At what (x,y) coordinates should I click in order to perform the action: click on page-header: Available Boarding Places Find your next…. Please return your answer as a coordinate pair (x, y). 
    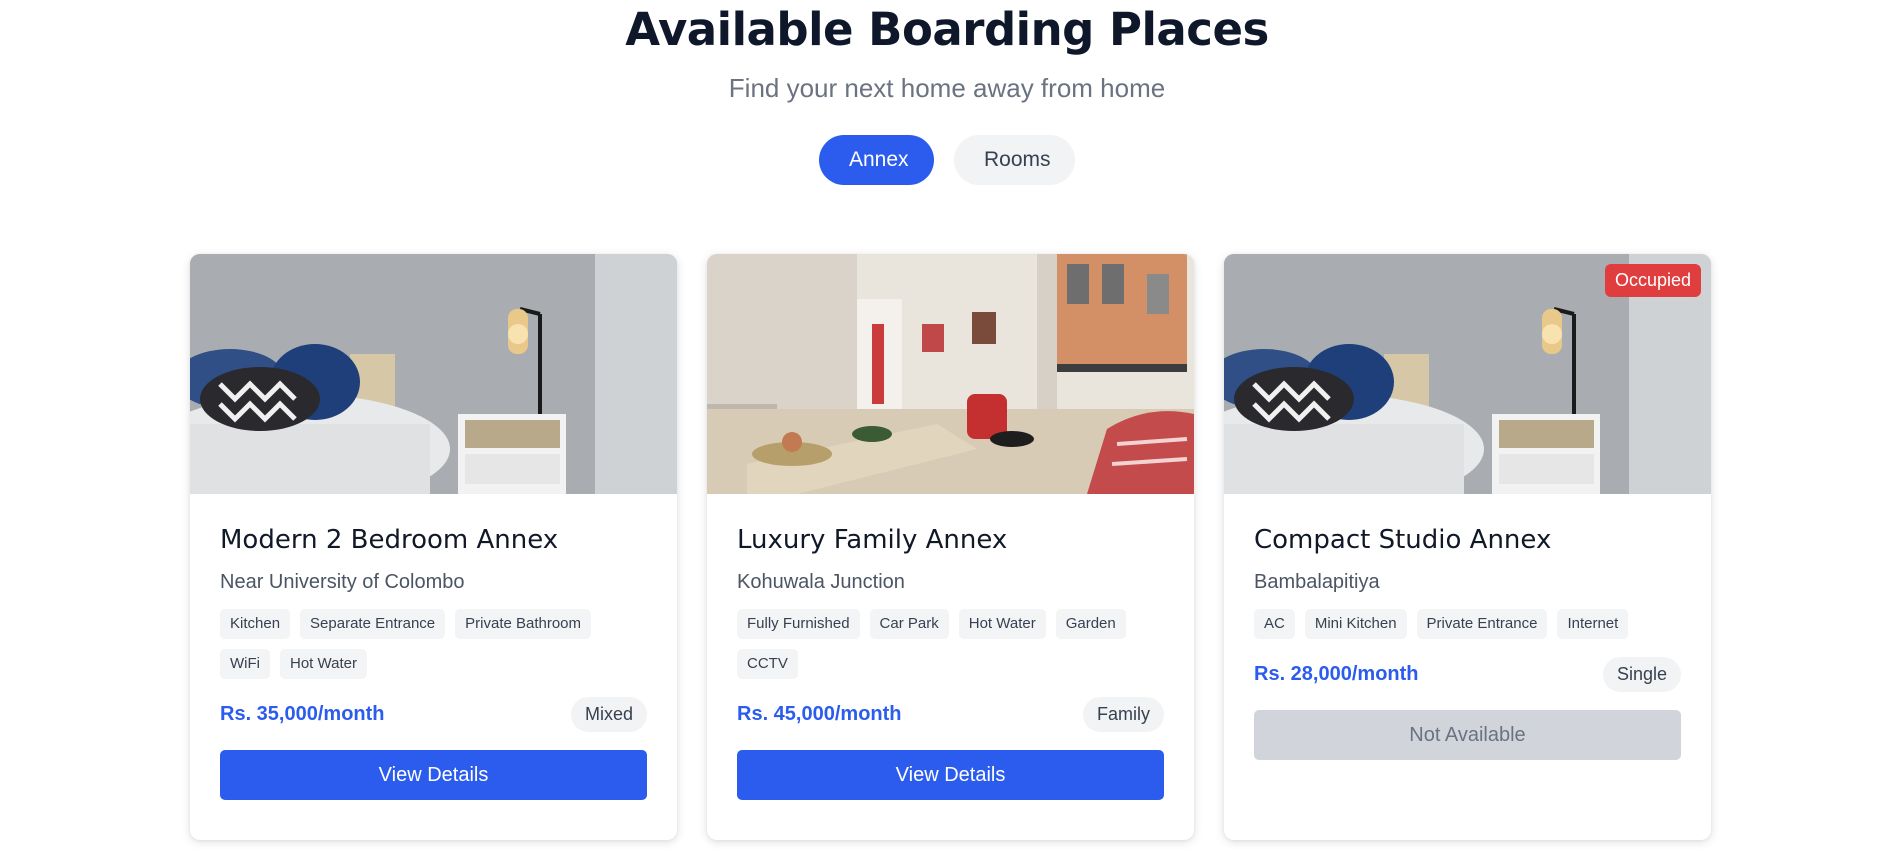
    Looking at the image, I should click on (947, 53).